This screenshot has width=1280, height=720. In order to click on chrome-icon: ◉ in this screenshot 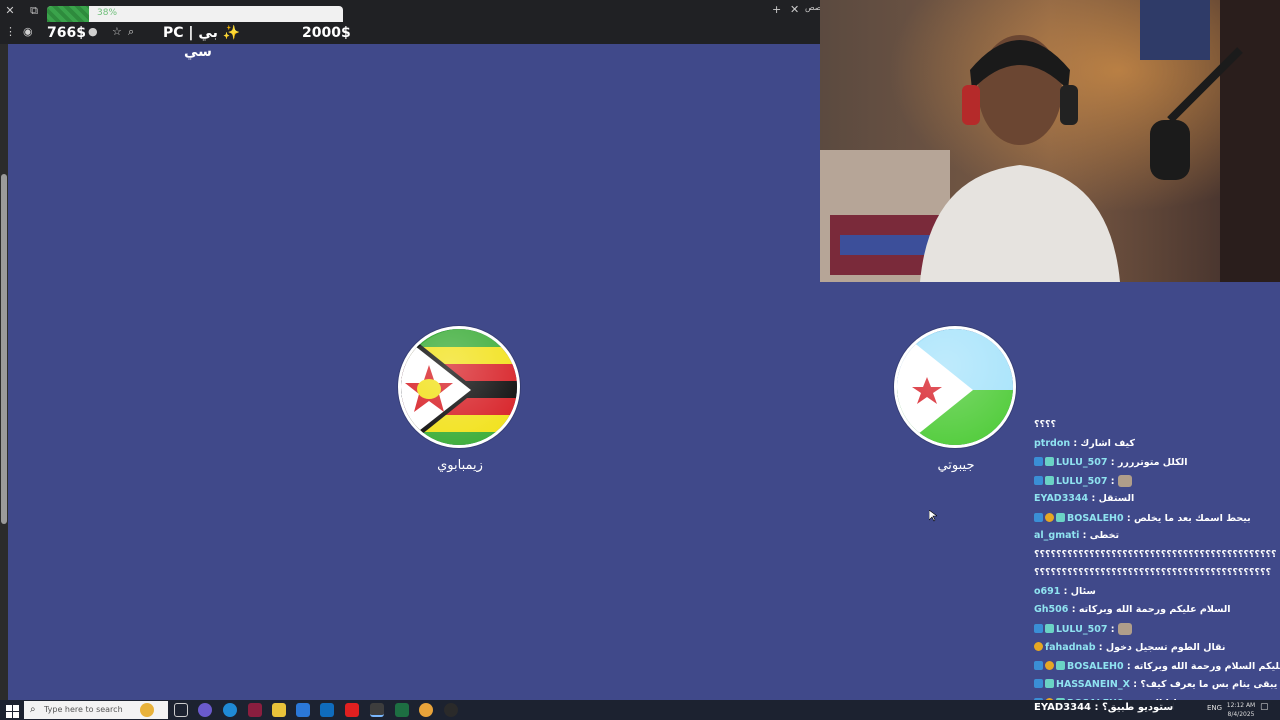, I will do `click(28, 31)`.